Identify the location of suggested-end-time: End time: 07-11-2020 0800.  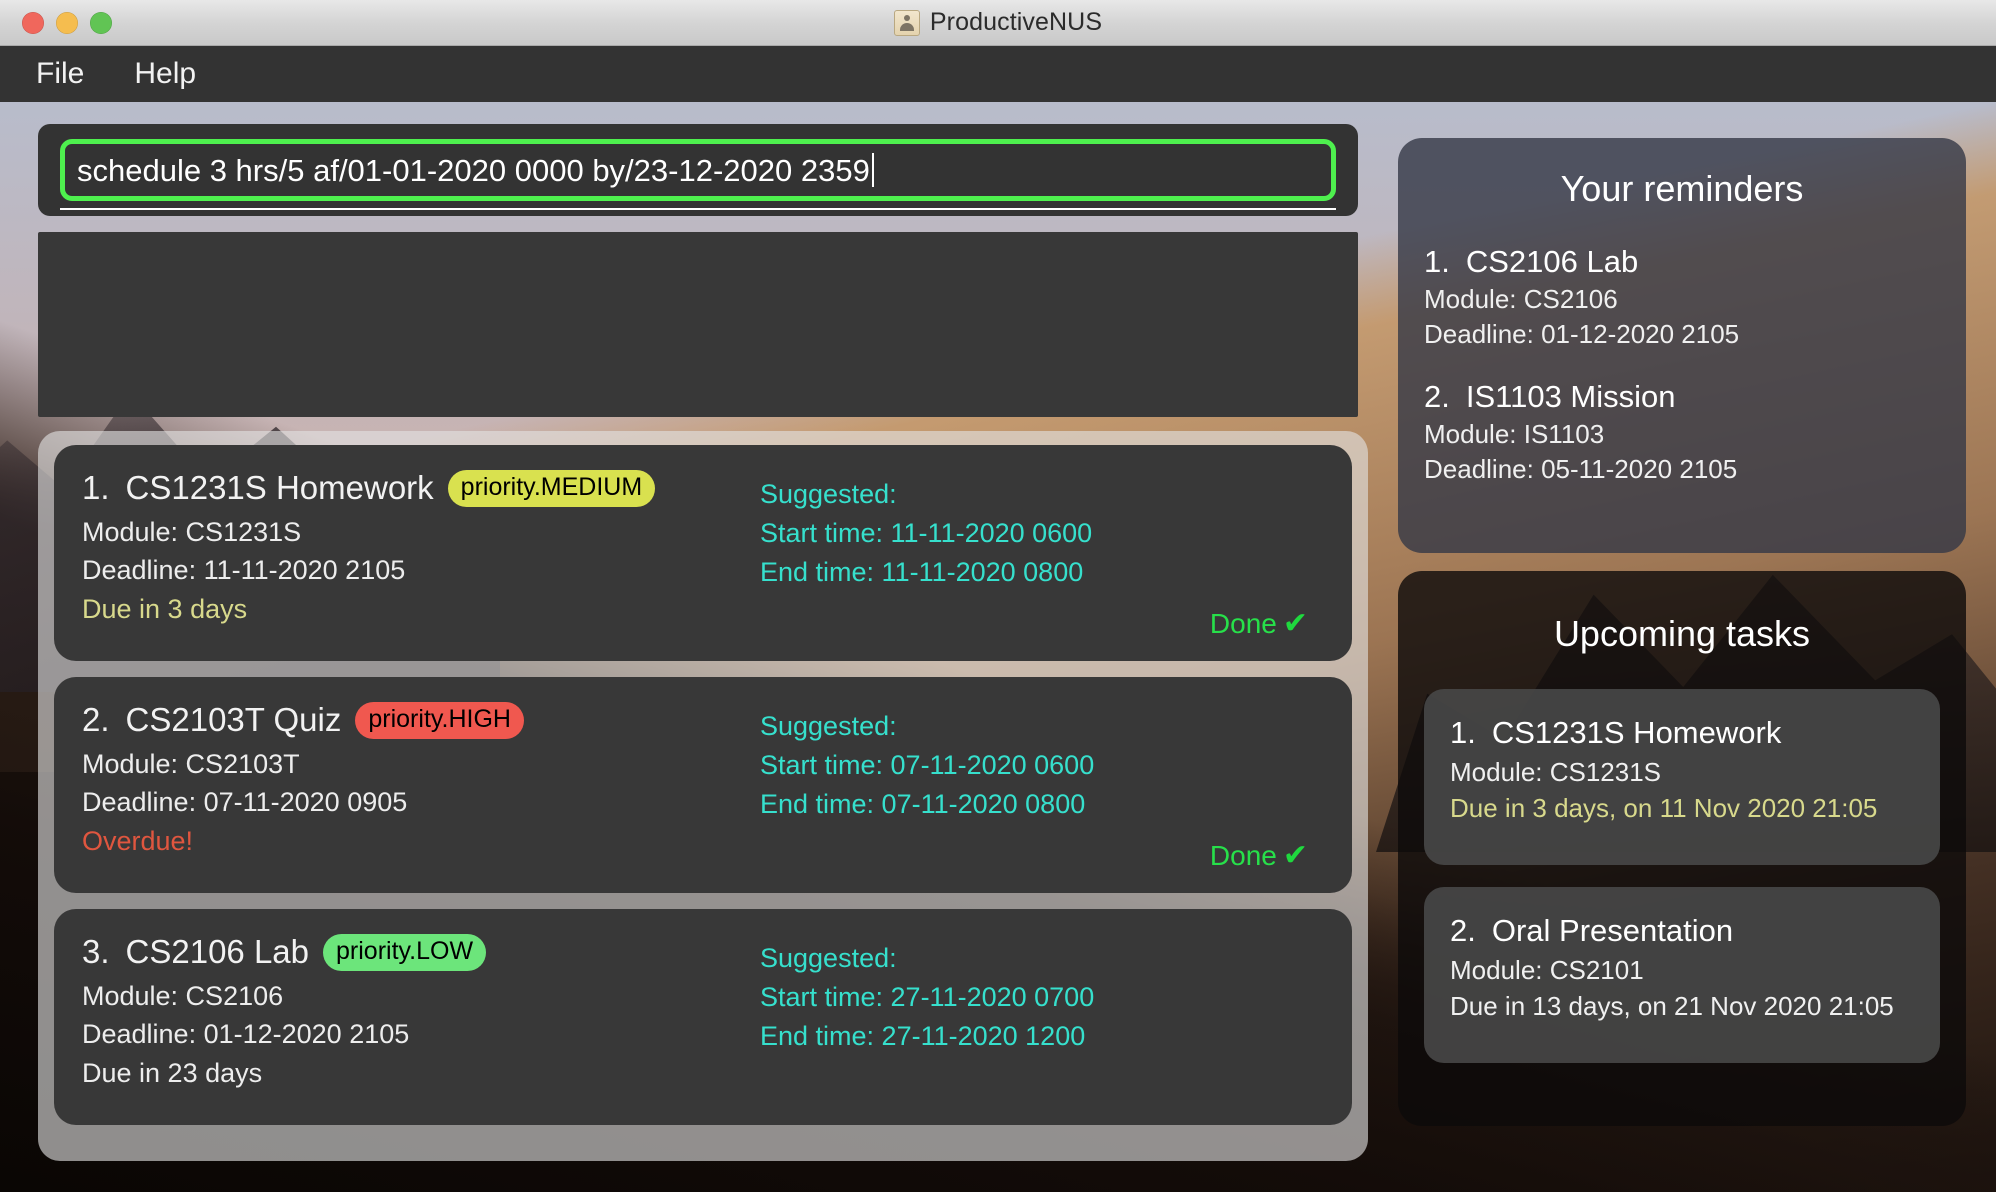
(923, 804).